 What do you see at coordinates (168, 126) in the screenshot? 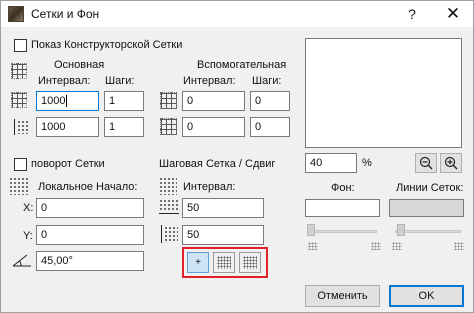
I see `aux-vertical-spacing-icon` at bounding box center [168, 126].